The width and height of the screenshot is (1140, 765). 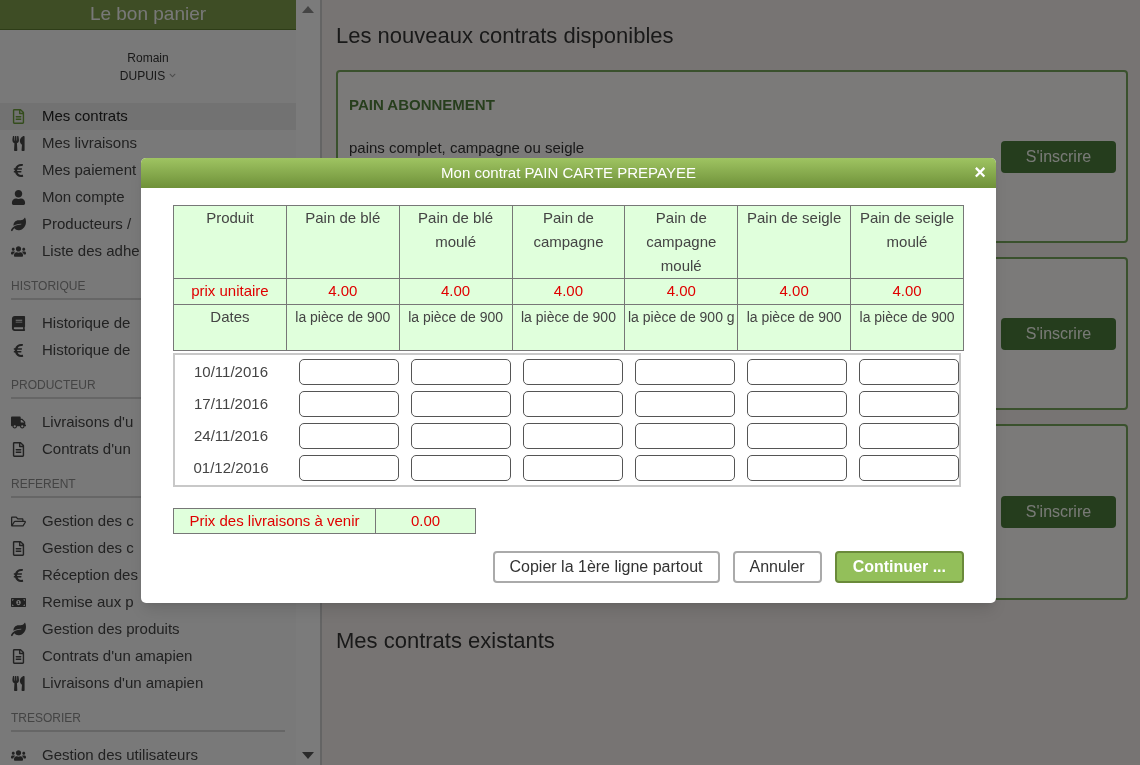 I want to click on user-first-name: Romain, so click(x=148, y=58).